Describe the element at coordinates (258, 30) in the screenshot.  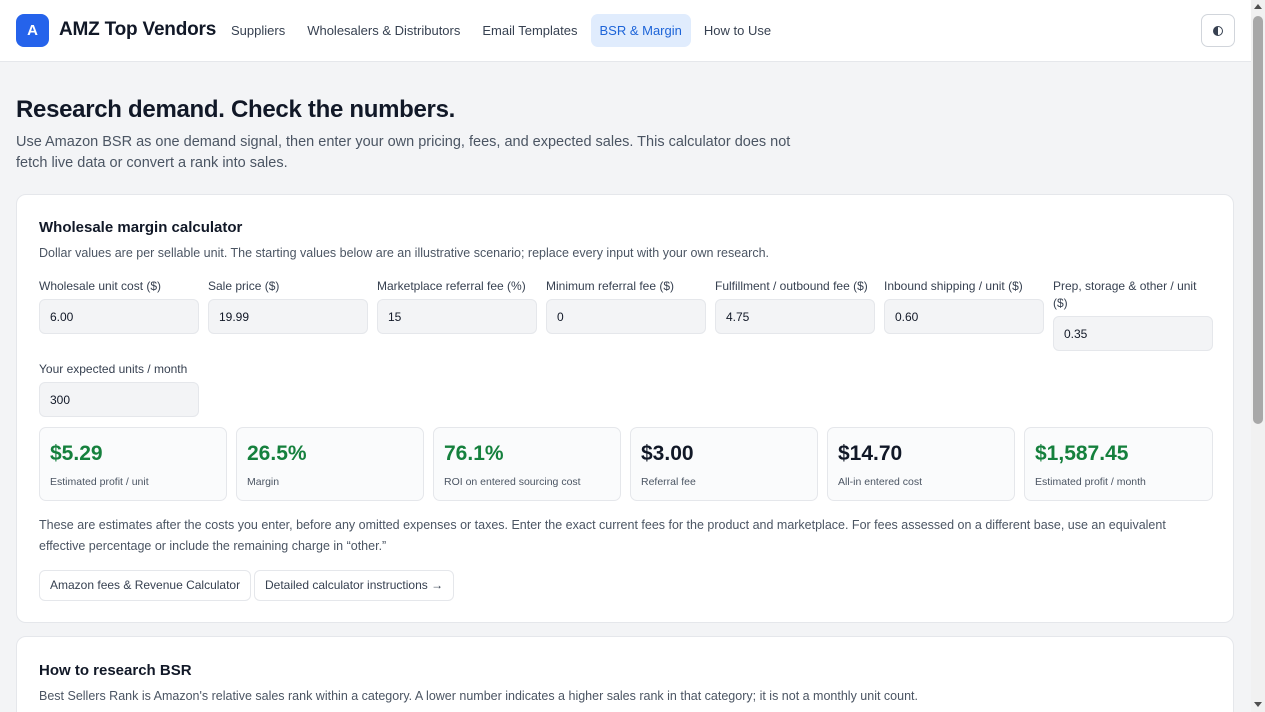
I see `nav-suppliers: Suppliers` at that location.